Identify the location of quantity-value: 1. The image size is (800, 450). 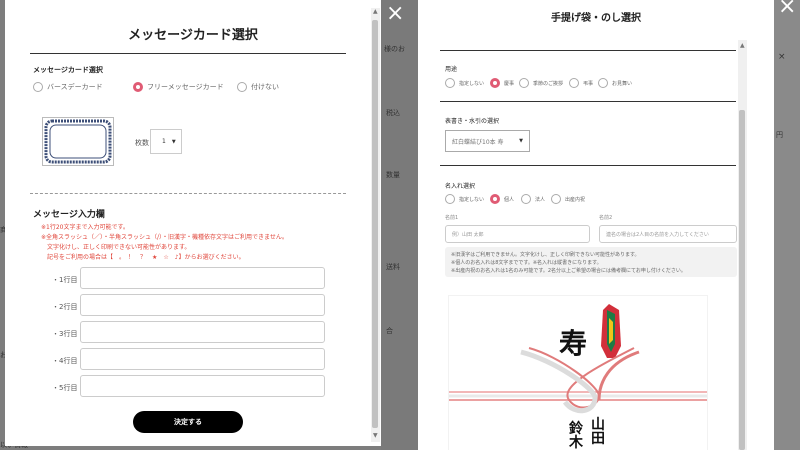
(164, 141).